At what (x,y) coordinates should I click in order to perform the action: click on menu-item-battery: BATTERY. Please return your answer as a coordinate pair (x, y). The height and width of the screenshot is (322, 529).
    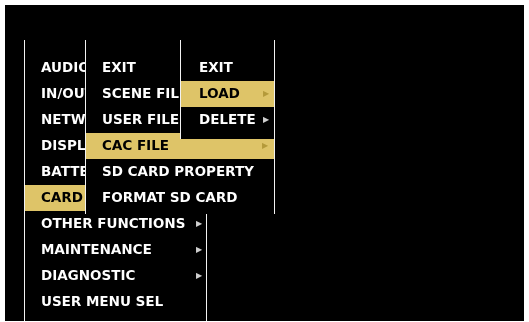
    Looking at the image, I should click on (55, 172).